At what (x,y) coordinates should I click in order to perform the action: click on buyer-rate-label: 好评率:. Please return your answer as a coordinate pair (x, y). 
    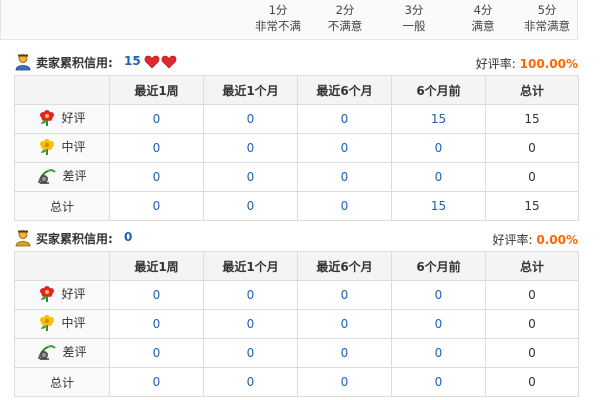
    Looking at the image, I should click on (512, 240).